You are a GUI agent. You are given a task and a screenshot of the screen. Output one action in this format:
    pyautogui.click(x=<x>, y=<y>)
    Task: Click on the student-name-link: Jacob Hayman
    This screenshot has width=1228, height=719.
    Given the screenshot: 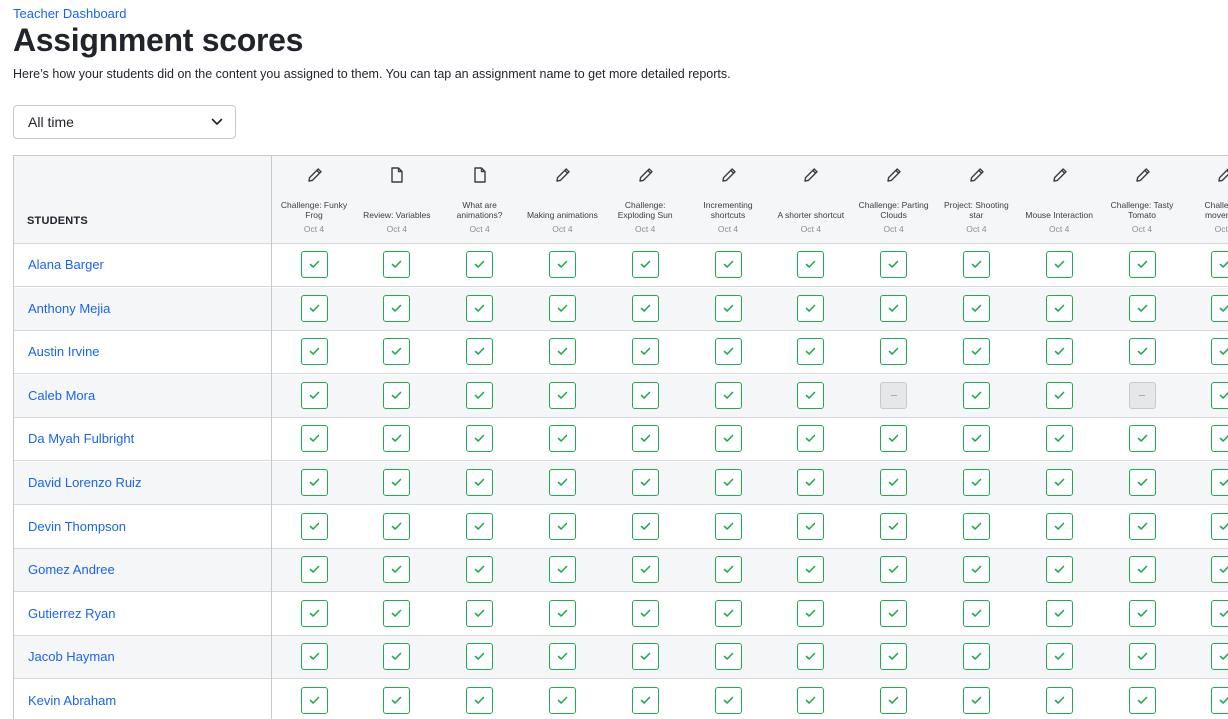 What is the action you would take?
    pyautogui.click(x=71, y=656)
    